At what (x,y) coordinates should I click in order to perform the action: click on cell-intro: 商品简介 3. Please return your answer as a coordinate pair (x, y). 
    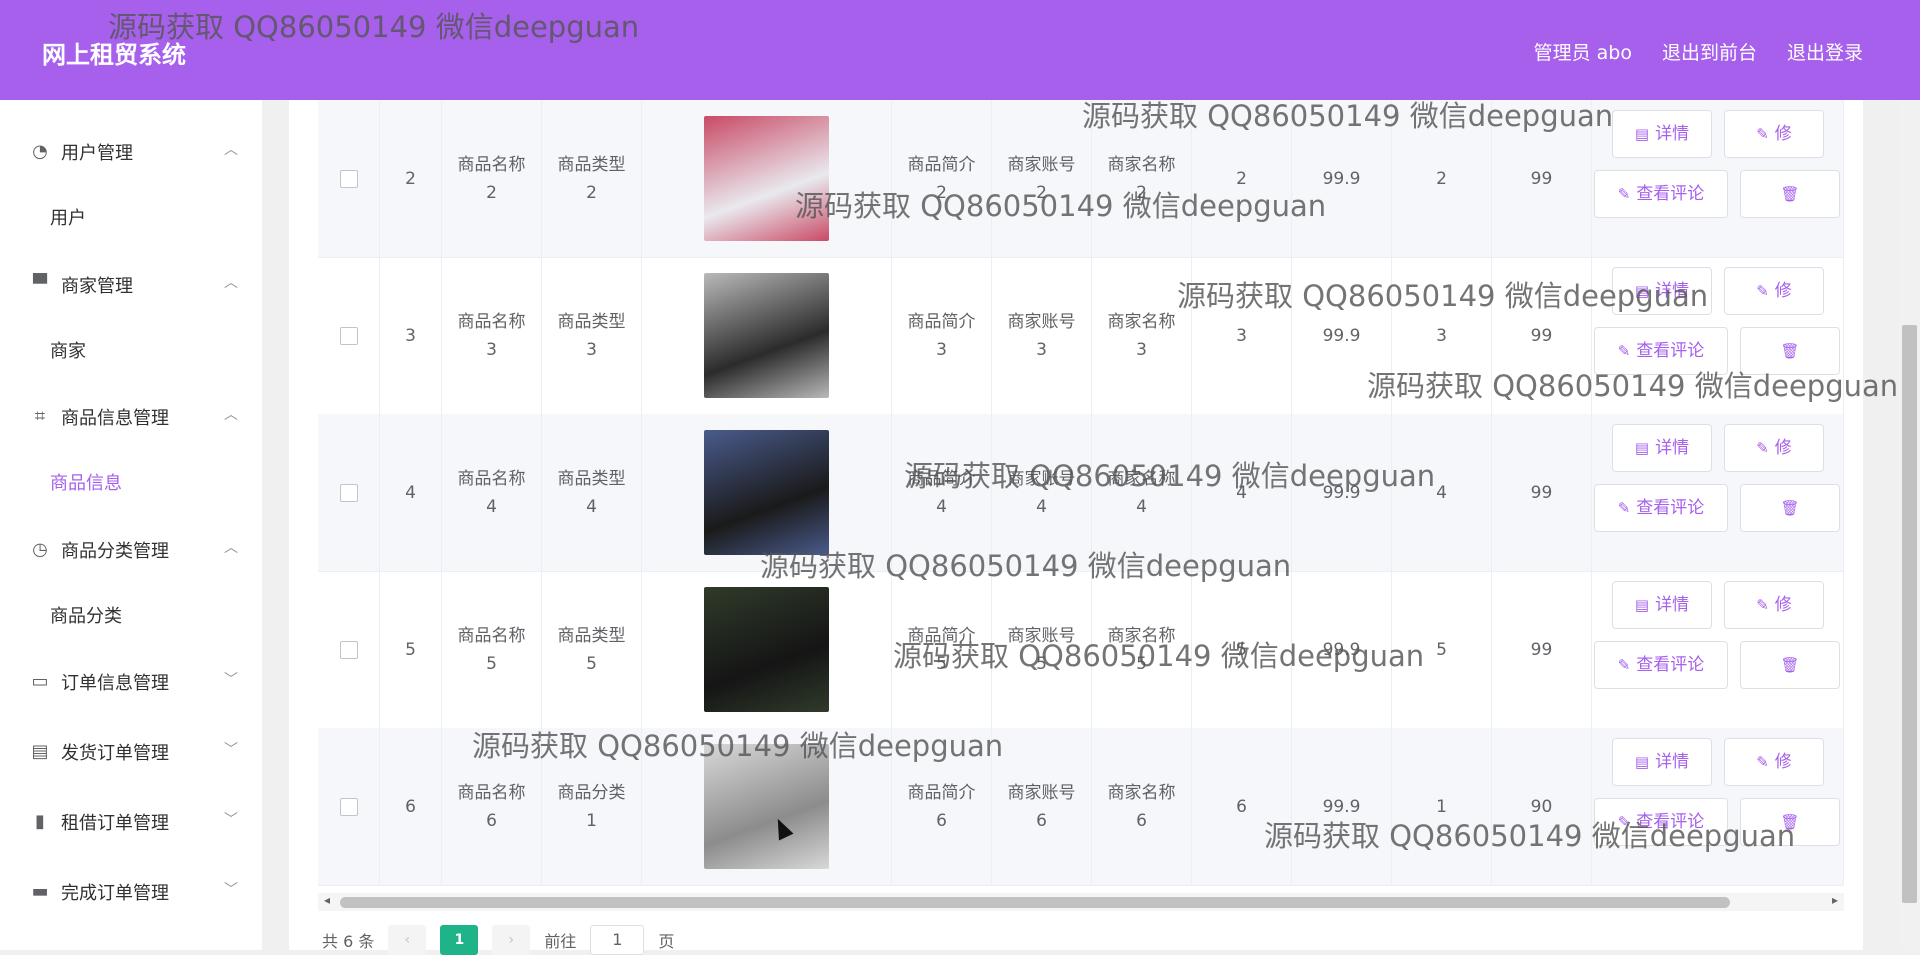
    Looking at the image, I should click on (942, 335).